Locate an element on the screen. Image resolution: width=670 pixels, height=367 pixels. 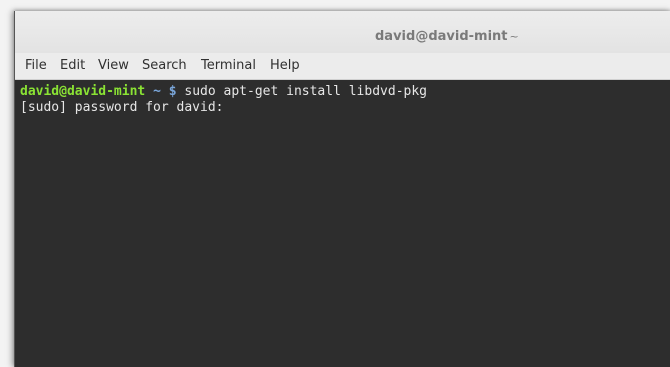
menu-edit: Edit is located at coordinates (72, 65).